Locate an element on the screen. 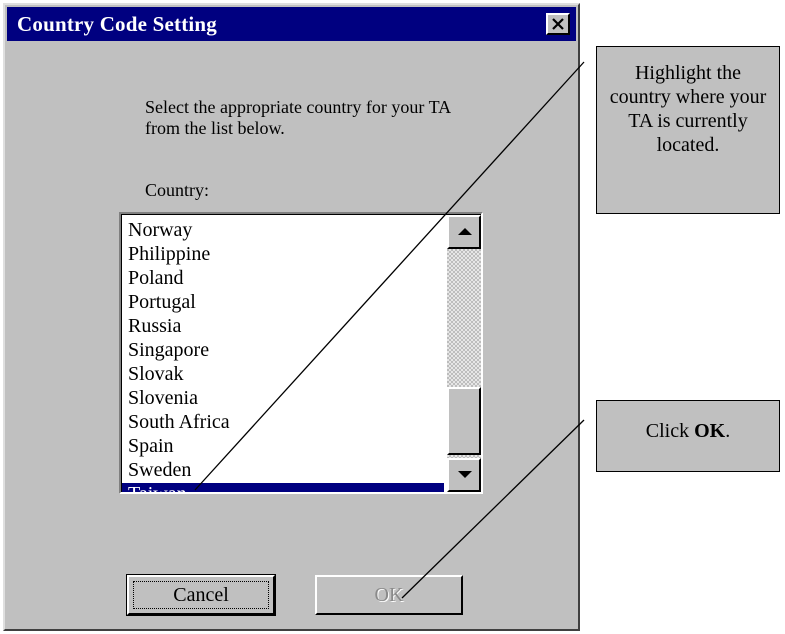 This screenshot has width=785, height=634. list-item: Slovenia is located at coordinates (283, 399).